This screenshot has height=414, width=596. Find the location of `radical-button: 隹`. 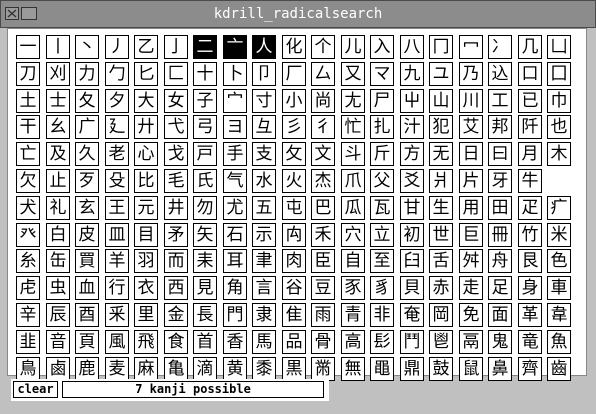

radical-button: 隹 is located at coordinates (294, 315).